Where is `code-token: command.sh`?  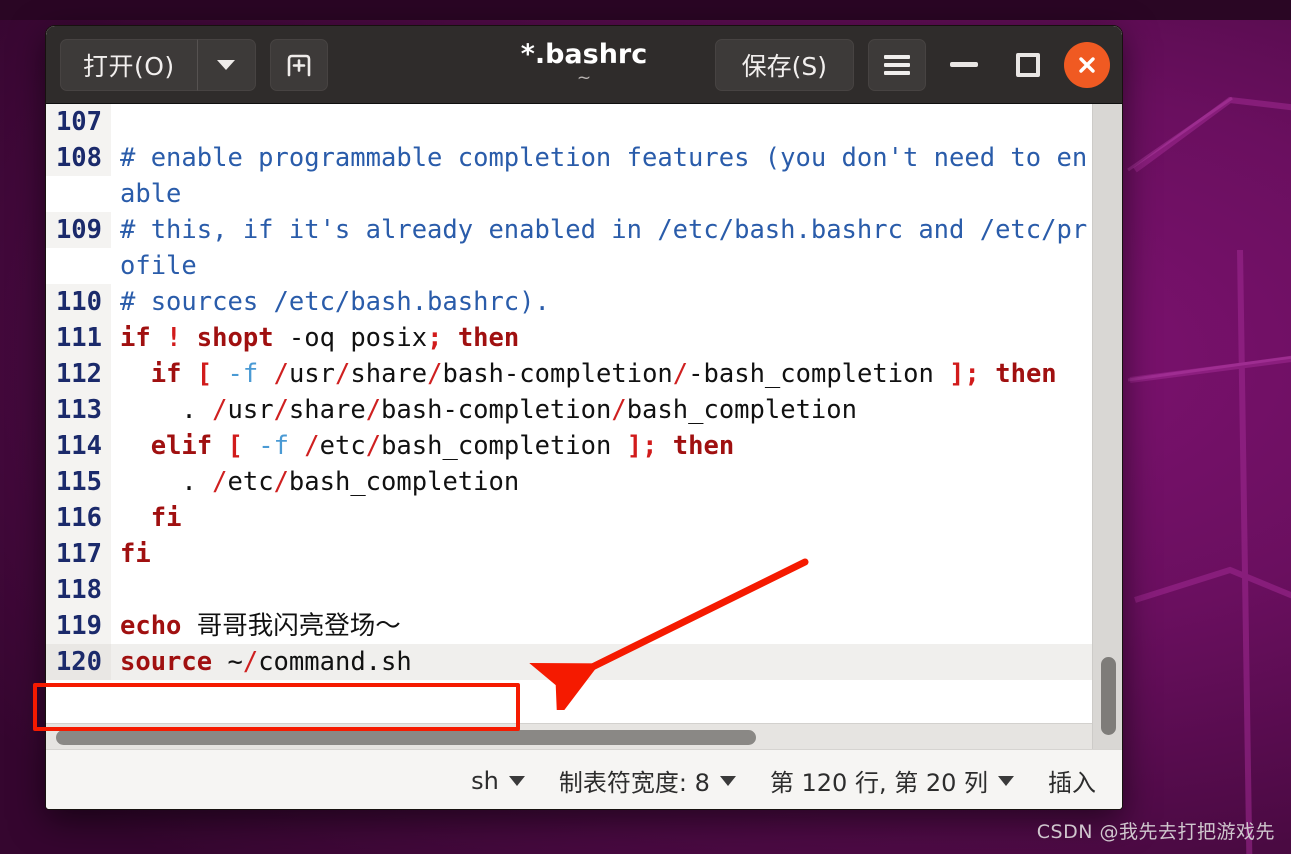
code-token: command.sh is located at coordinates (335, 662).